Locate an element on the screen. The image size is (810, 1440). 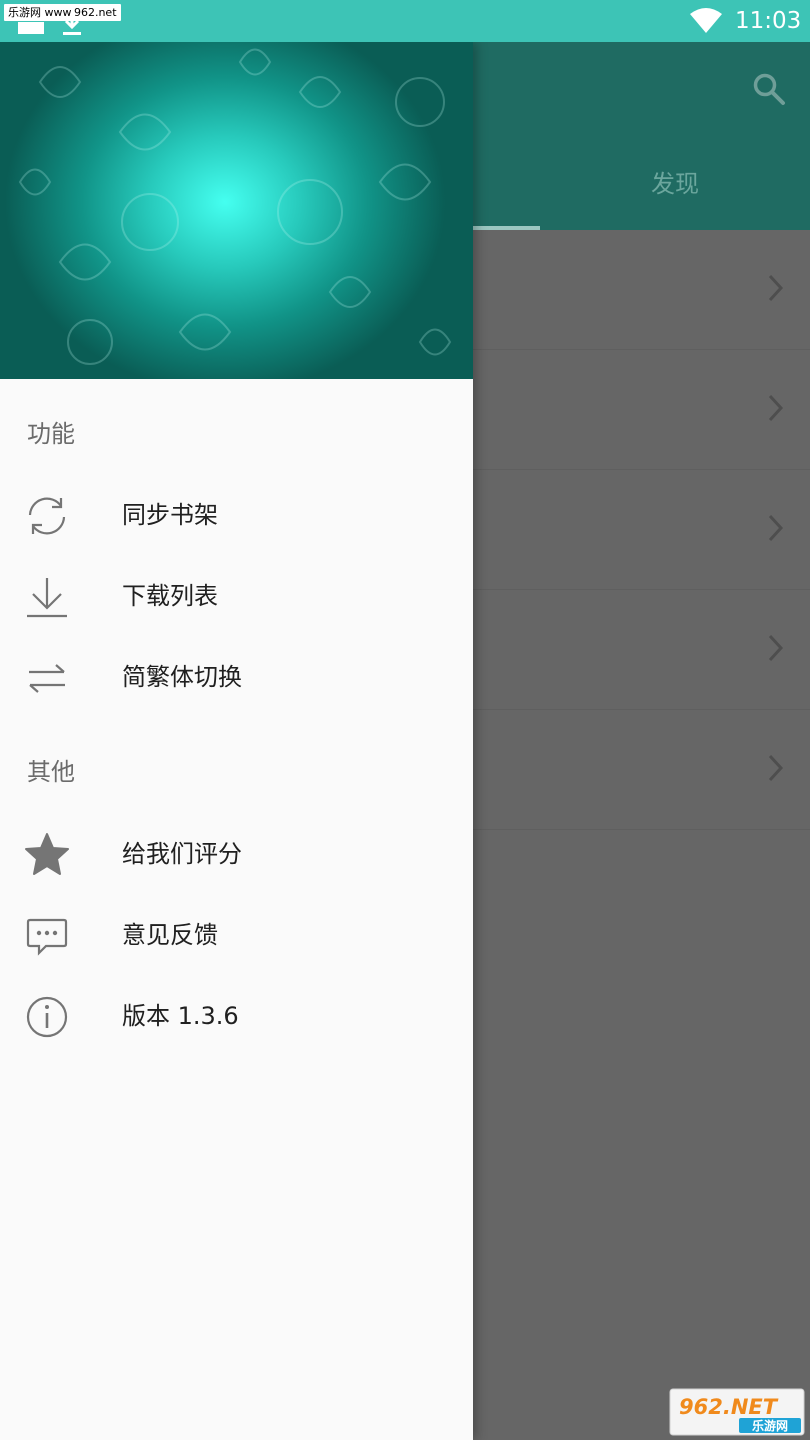
watermark-logo-top: 962.NET is located at coordinates (729, 1407).